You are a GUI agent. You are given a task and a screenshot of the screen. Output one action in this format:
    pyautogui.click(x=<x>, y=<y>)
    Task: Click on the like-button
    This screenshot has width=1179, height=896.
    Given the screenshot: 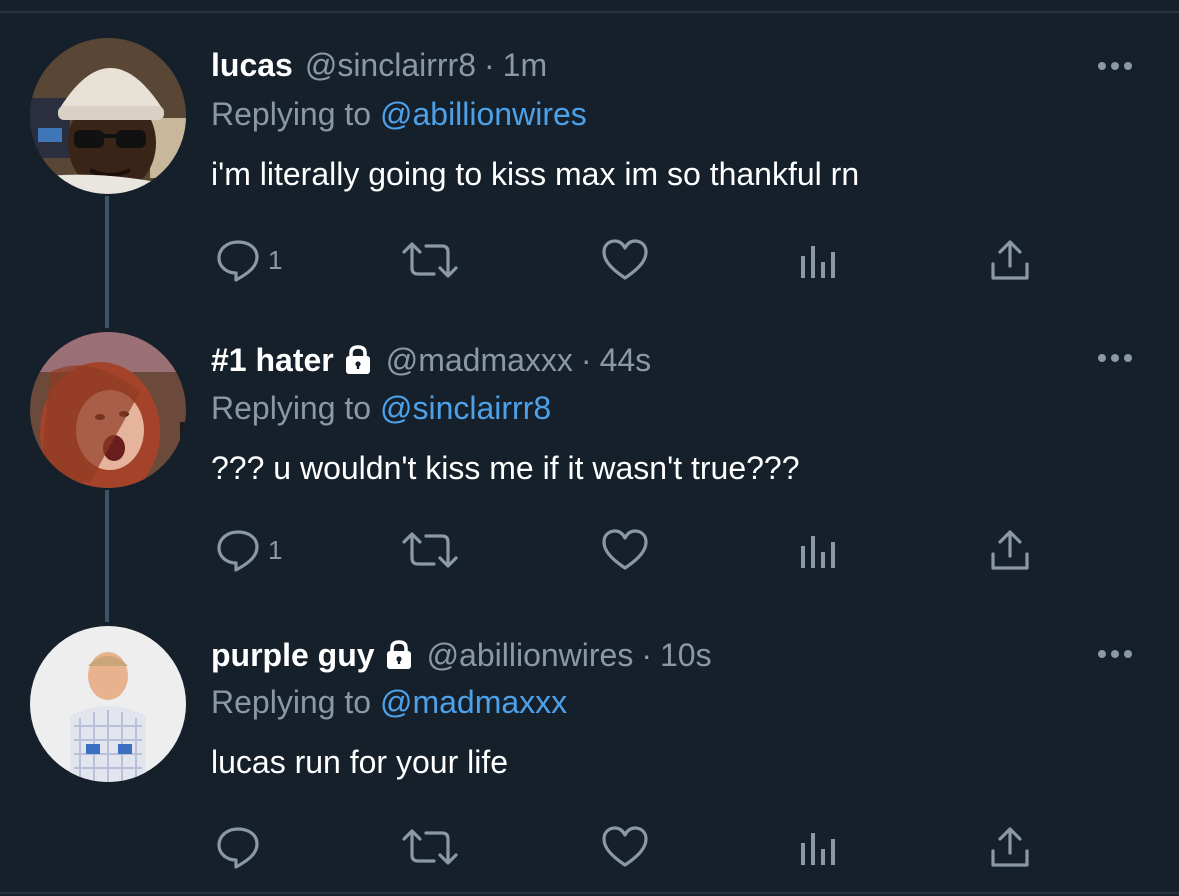 What is the action you would take?
    pyautogui.click(x=625, y=847)
    